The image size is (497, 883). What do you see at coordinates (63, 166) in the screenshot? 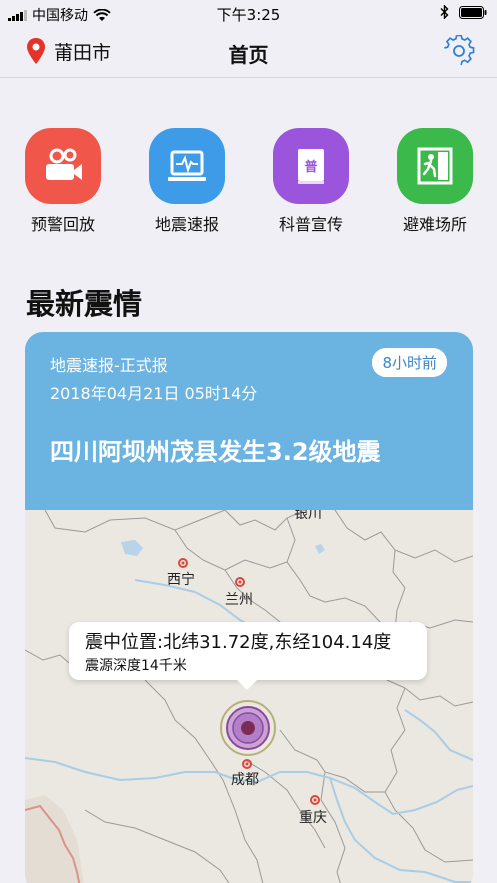
I see `video-camera-icon` at bounding box center [63, 166].